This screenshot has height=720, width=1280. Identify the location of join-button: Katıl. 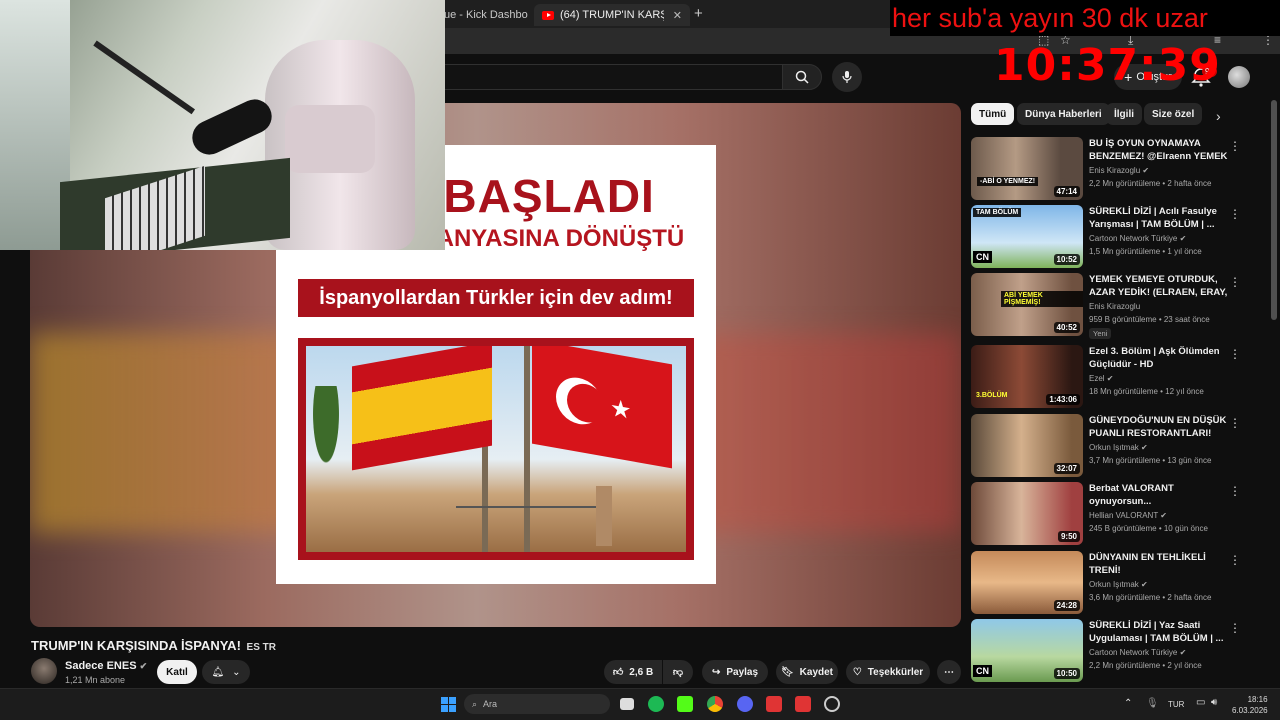
(177, 672).